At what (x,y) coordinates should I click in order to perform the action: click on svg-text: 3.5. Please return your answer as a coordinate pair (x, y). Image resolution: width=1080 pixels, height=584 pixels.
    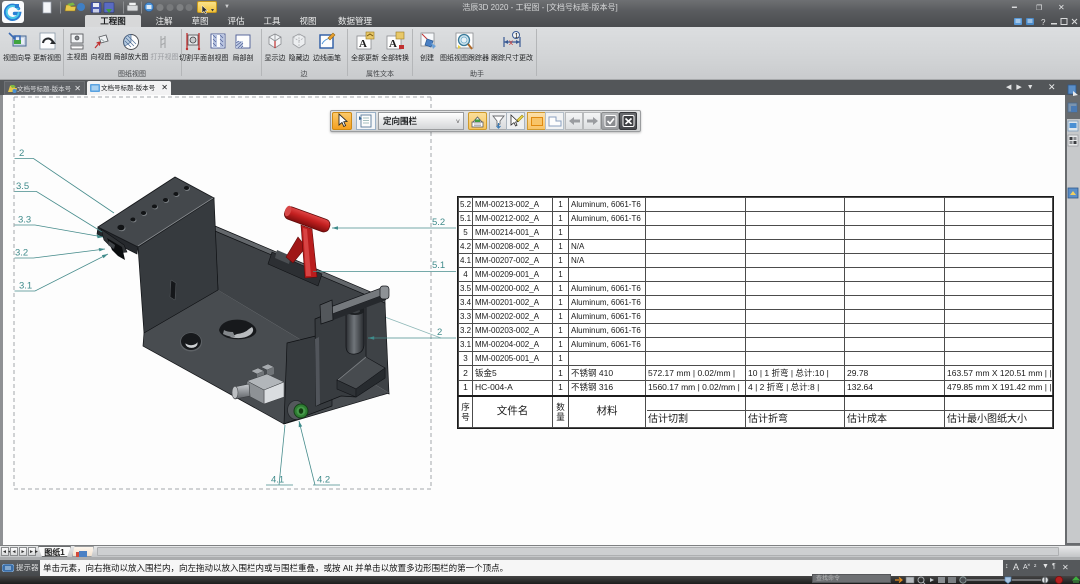
    Looking at the image, I should click on (22, 186).